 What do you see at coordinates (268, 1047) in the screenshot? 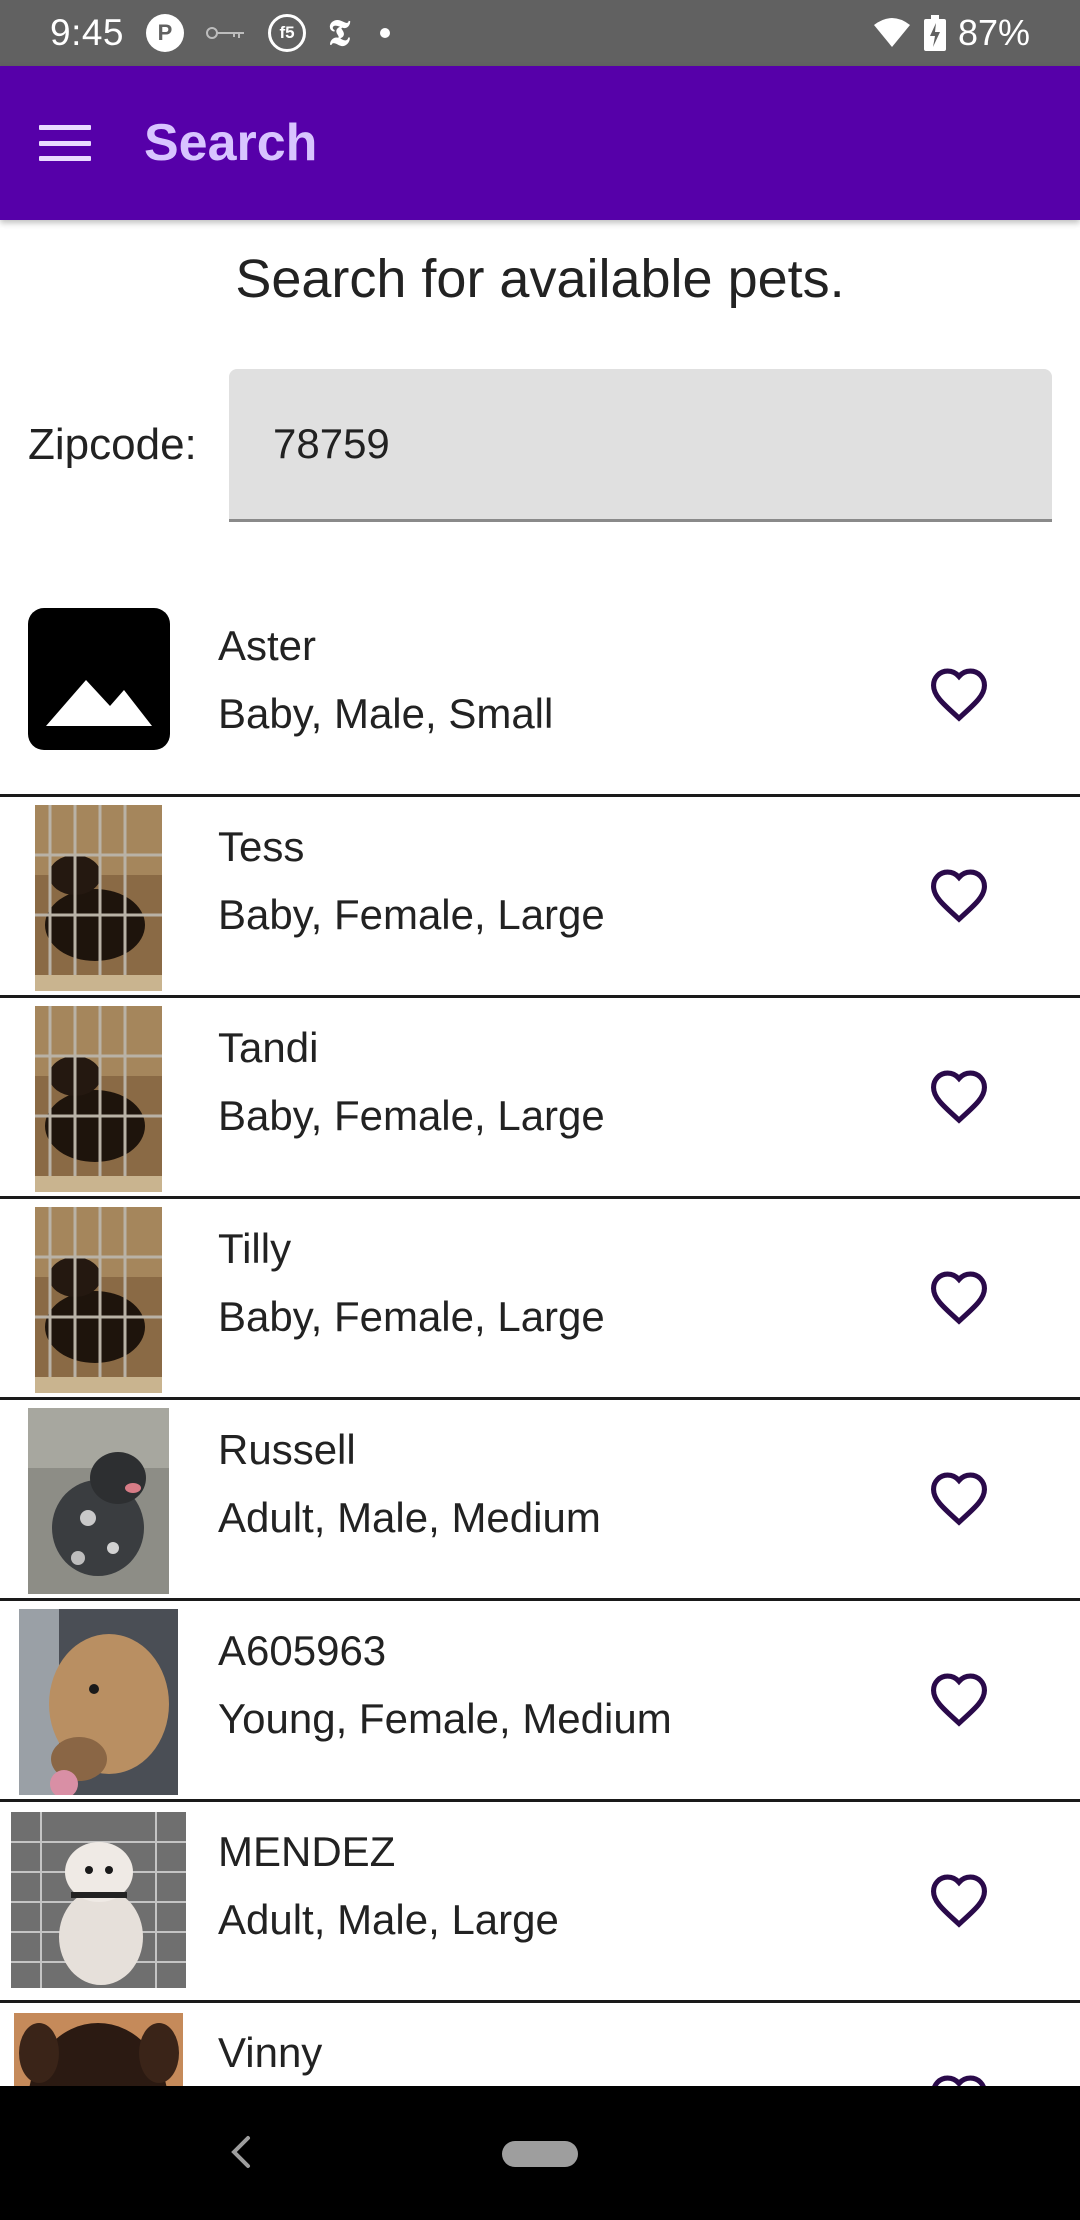
I see `pet-name: Tandi` at bounding box center [268, 1047].